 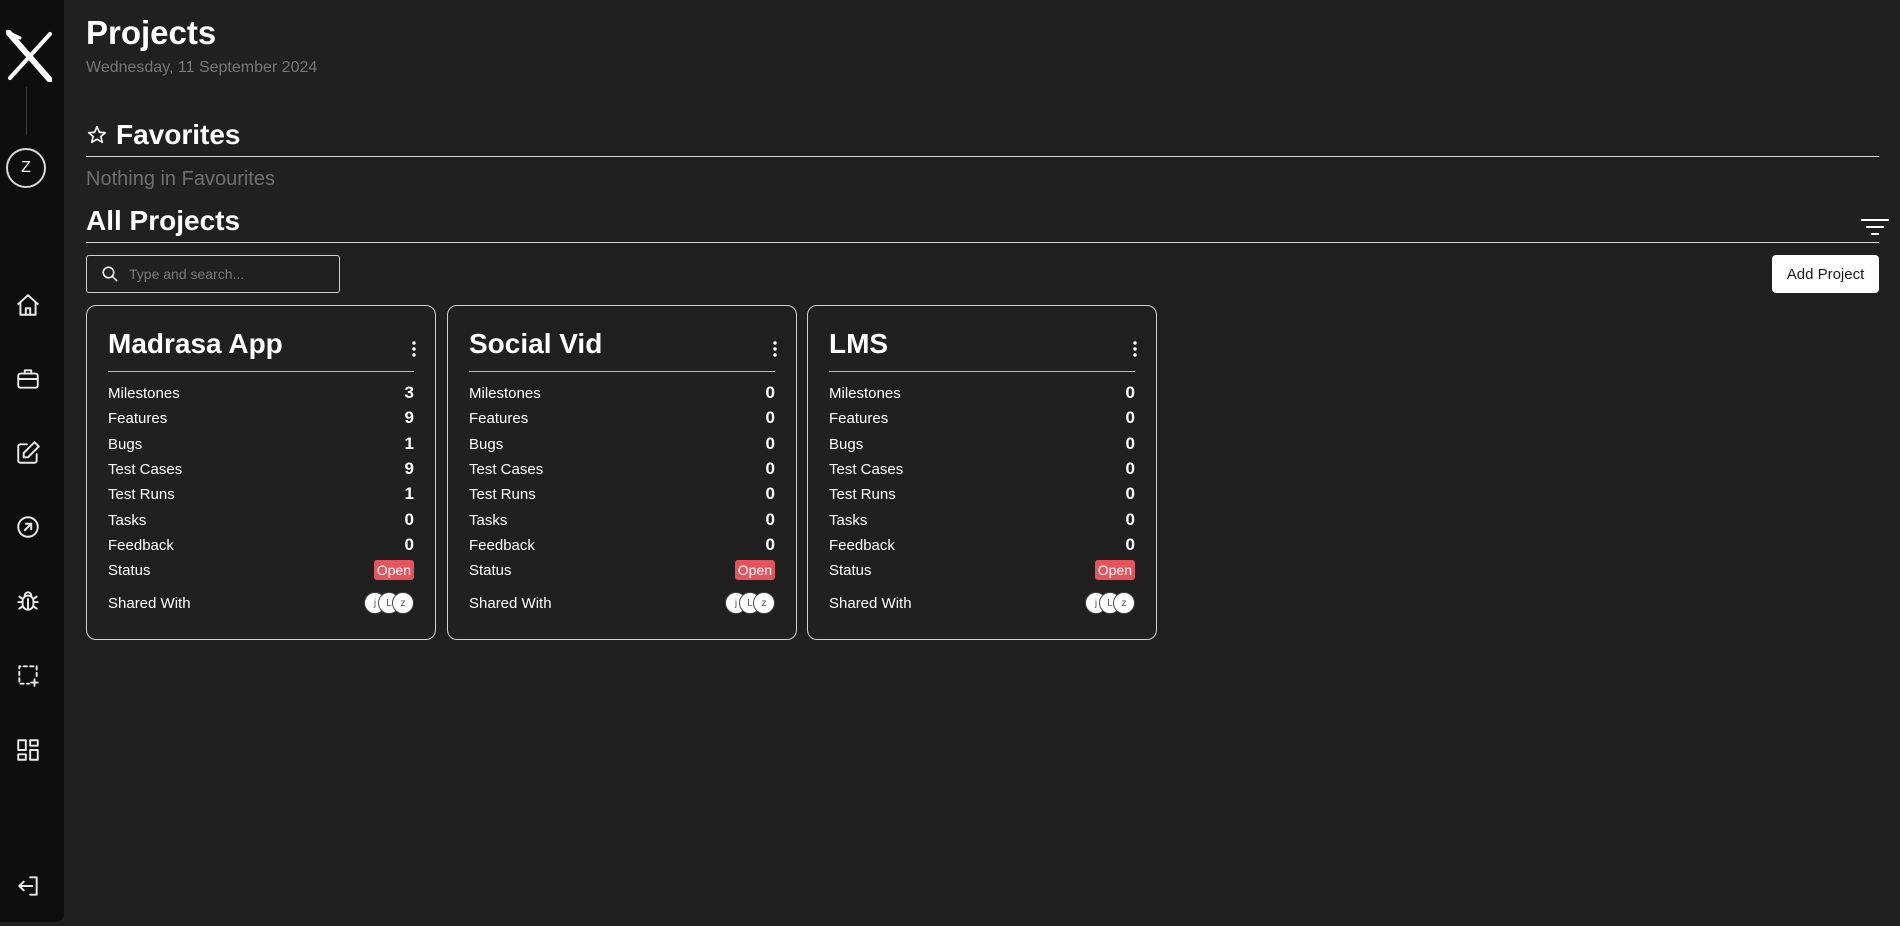 I want to click on page-date: Wednesday, 11 September 2024, so click(x=202, y=67).